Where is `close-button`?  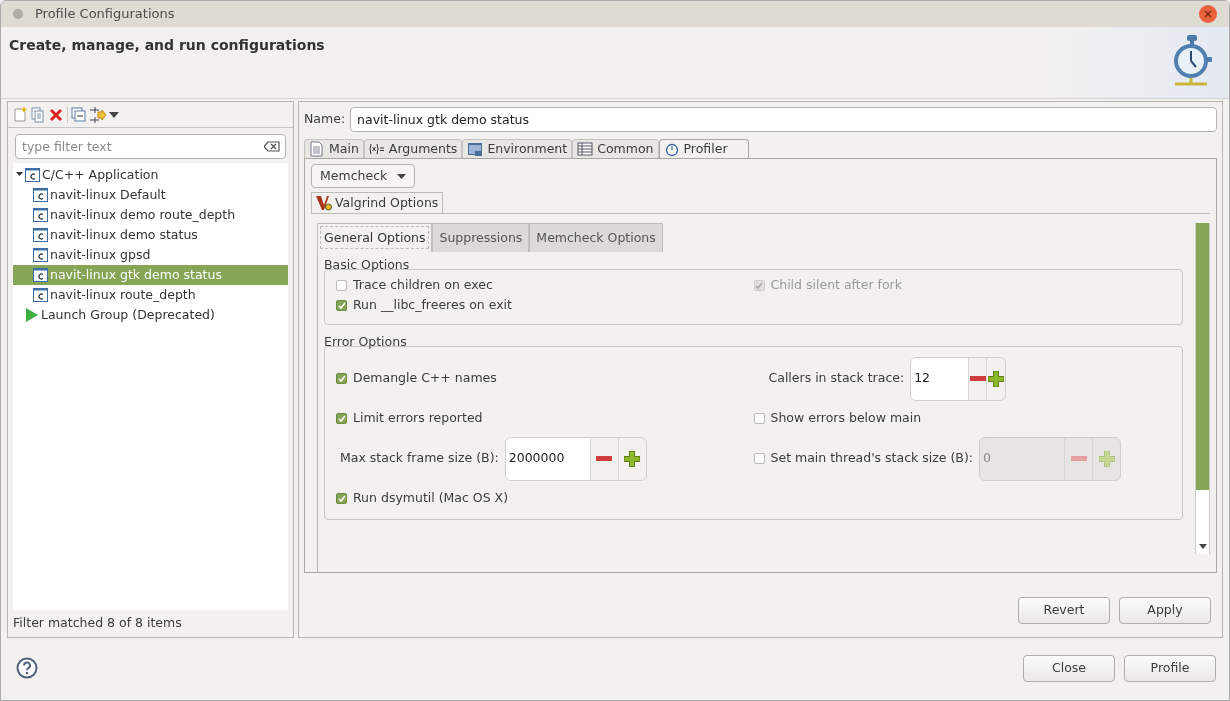
close-button is located at coordinates (1208, 14).